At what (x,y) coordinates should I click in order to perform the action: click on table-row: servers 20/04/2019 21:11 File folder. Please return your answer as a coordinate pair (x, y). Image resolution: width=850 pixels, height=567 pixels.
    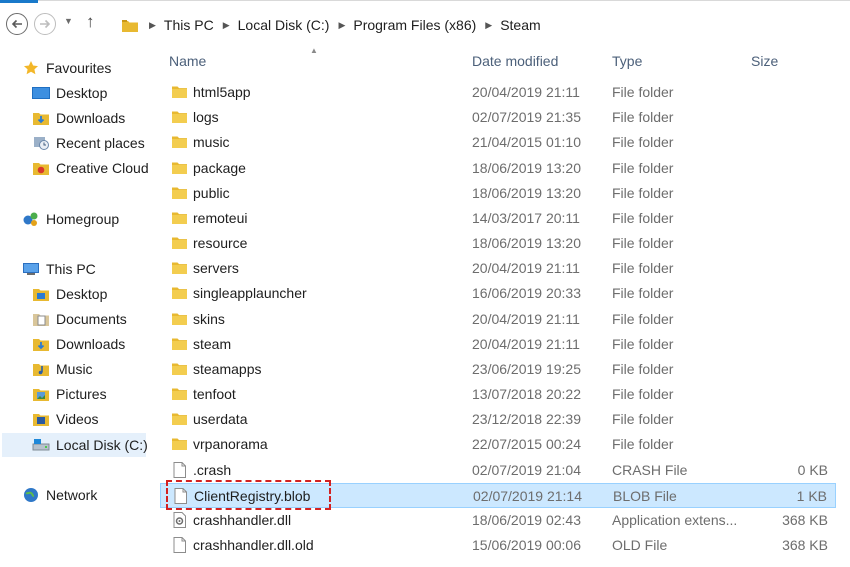
    Looking at the image, I should click on (498, 268).